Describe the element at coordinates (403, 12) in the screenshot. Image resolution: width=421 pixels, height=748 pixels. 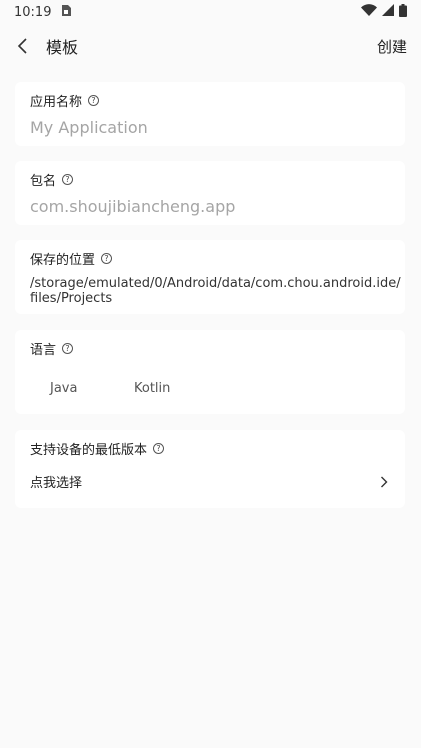
I see `battery-icon` at that location.